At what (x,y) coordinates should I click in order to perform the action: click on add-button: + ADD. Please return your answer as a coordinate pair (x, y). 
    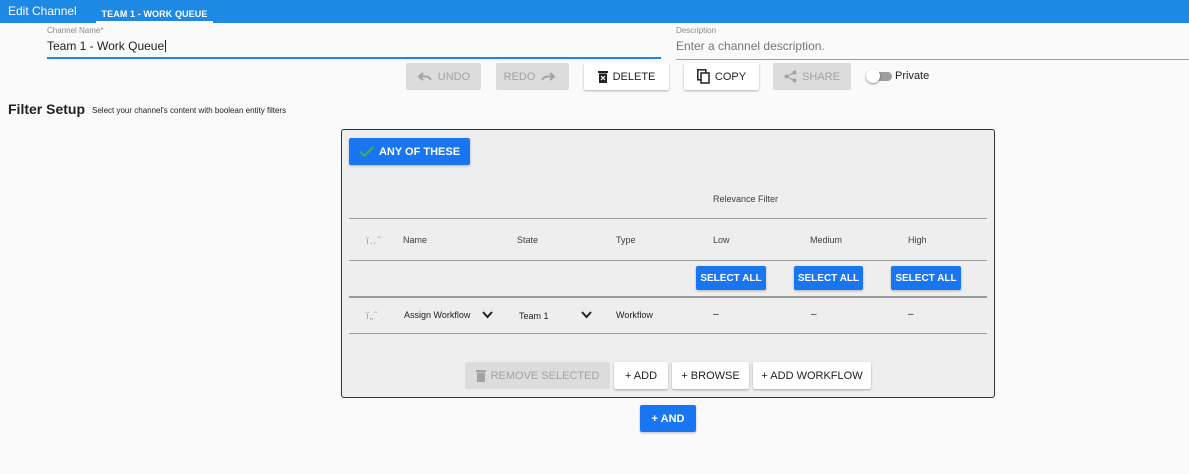
    Looking at the image, I should click on (641, 375).